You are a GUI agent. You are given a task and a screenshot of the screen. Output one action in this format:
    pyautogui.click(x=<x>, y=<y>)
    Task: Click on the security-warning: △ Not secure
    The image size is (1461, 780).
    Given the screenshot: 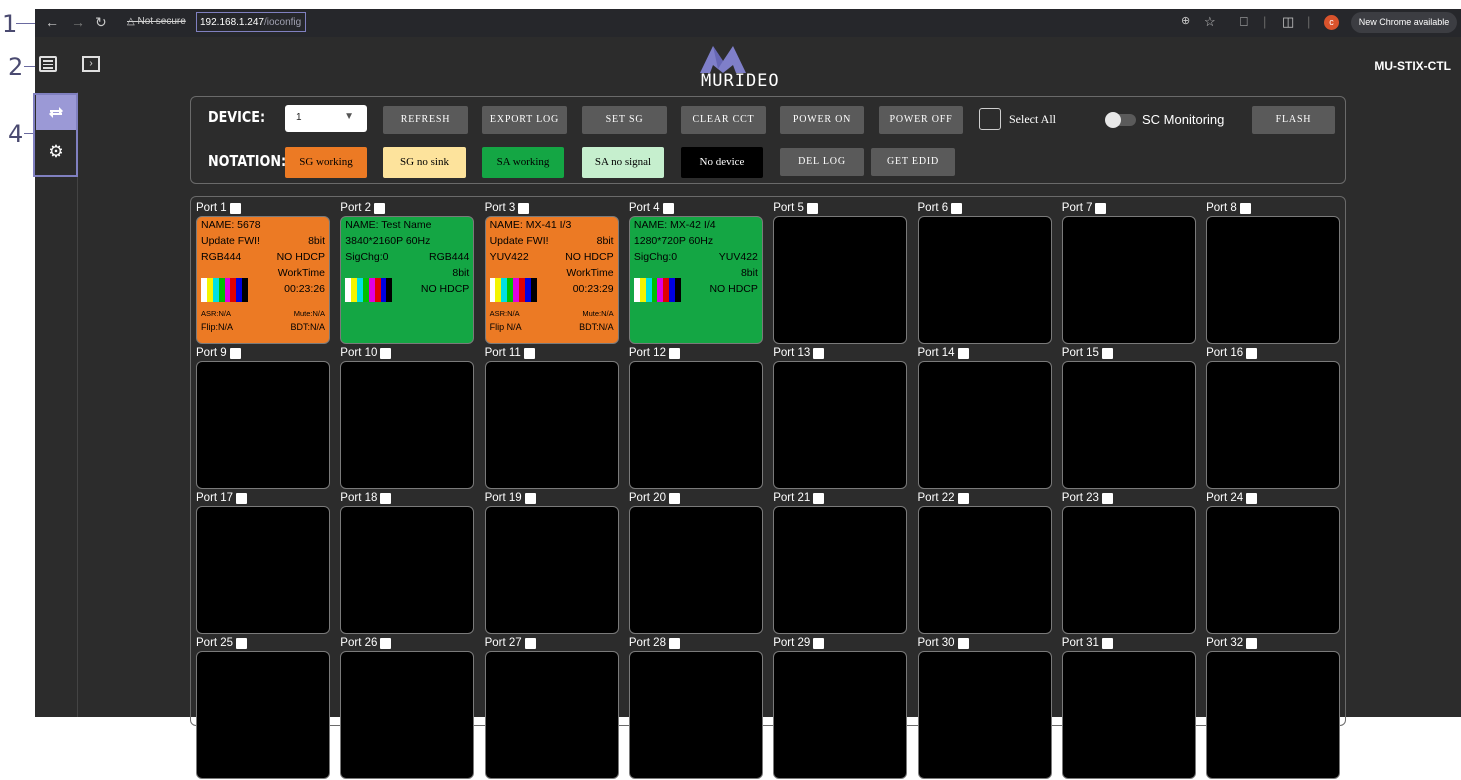 What is the action you would take?
    pyautogui.click(x=156, y=21)
    